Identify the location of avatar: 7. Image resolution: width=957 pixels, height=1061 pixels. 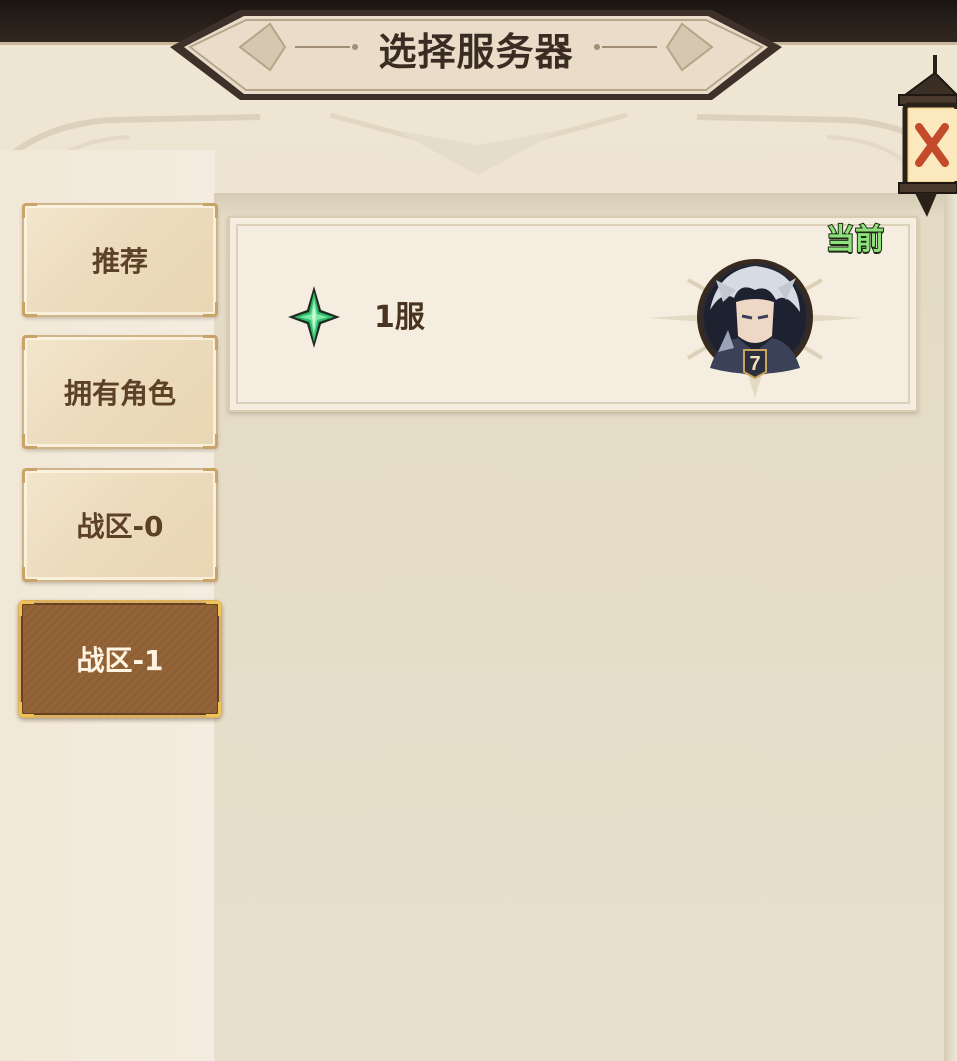
(755, 320).